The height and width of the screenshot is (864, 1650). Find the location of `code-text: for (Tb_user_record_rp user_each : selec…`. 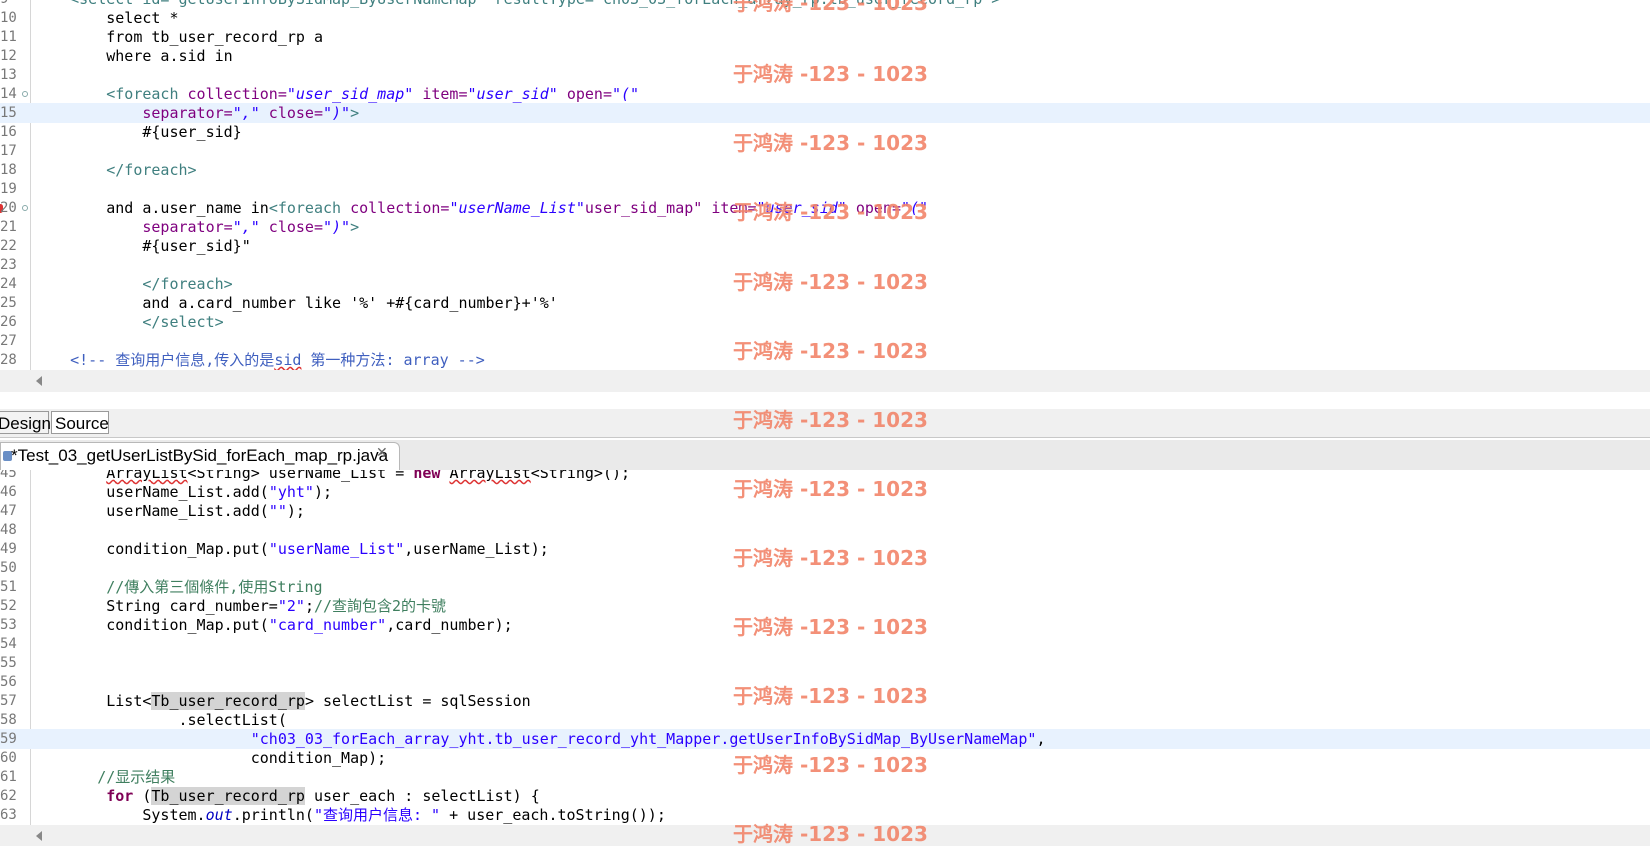

code-text: for (Tb_user_record_rp user_each : selec… is located at coordinates (323, 796).